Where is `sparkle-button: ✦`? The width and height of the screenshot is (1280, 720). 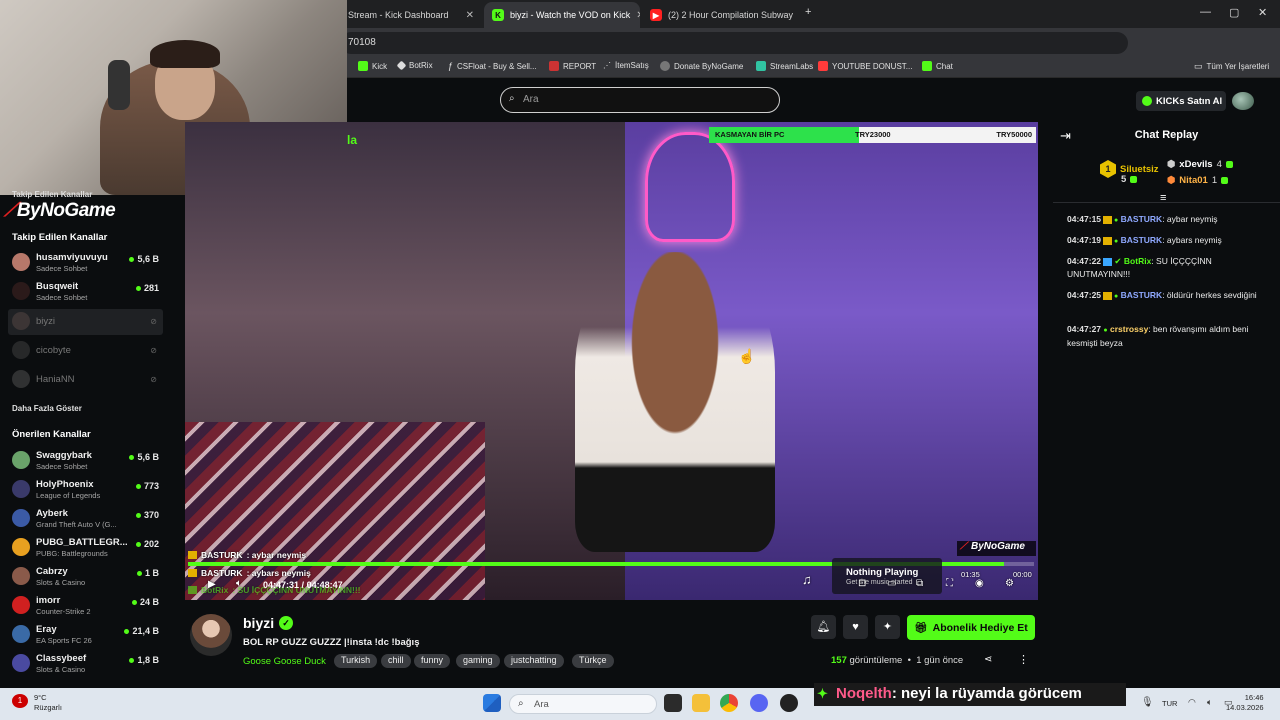
sparkle-button: ✦ is located at coordinates (887, 627).